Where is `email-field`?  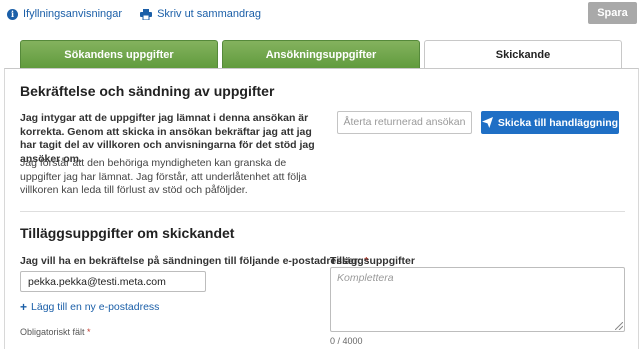
email-field is located at coordinates (113, 281).